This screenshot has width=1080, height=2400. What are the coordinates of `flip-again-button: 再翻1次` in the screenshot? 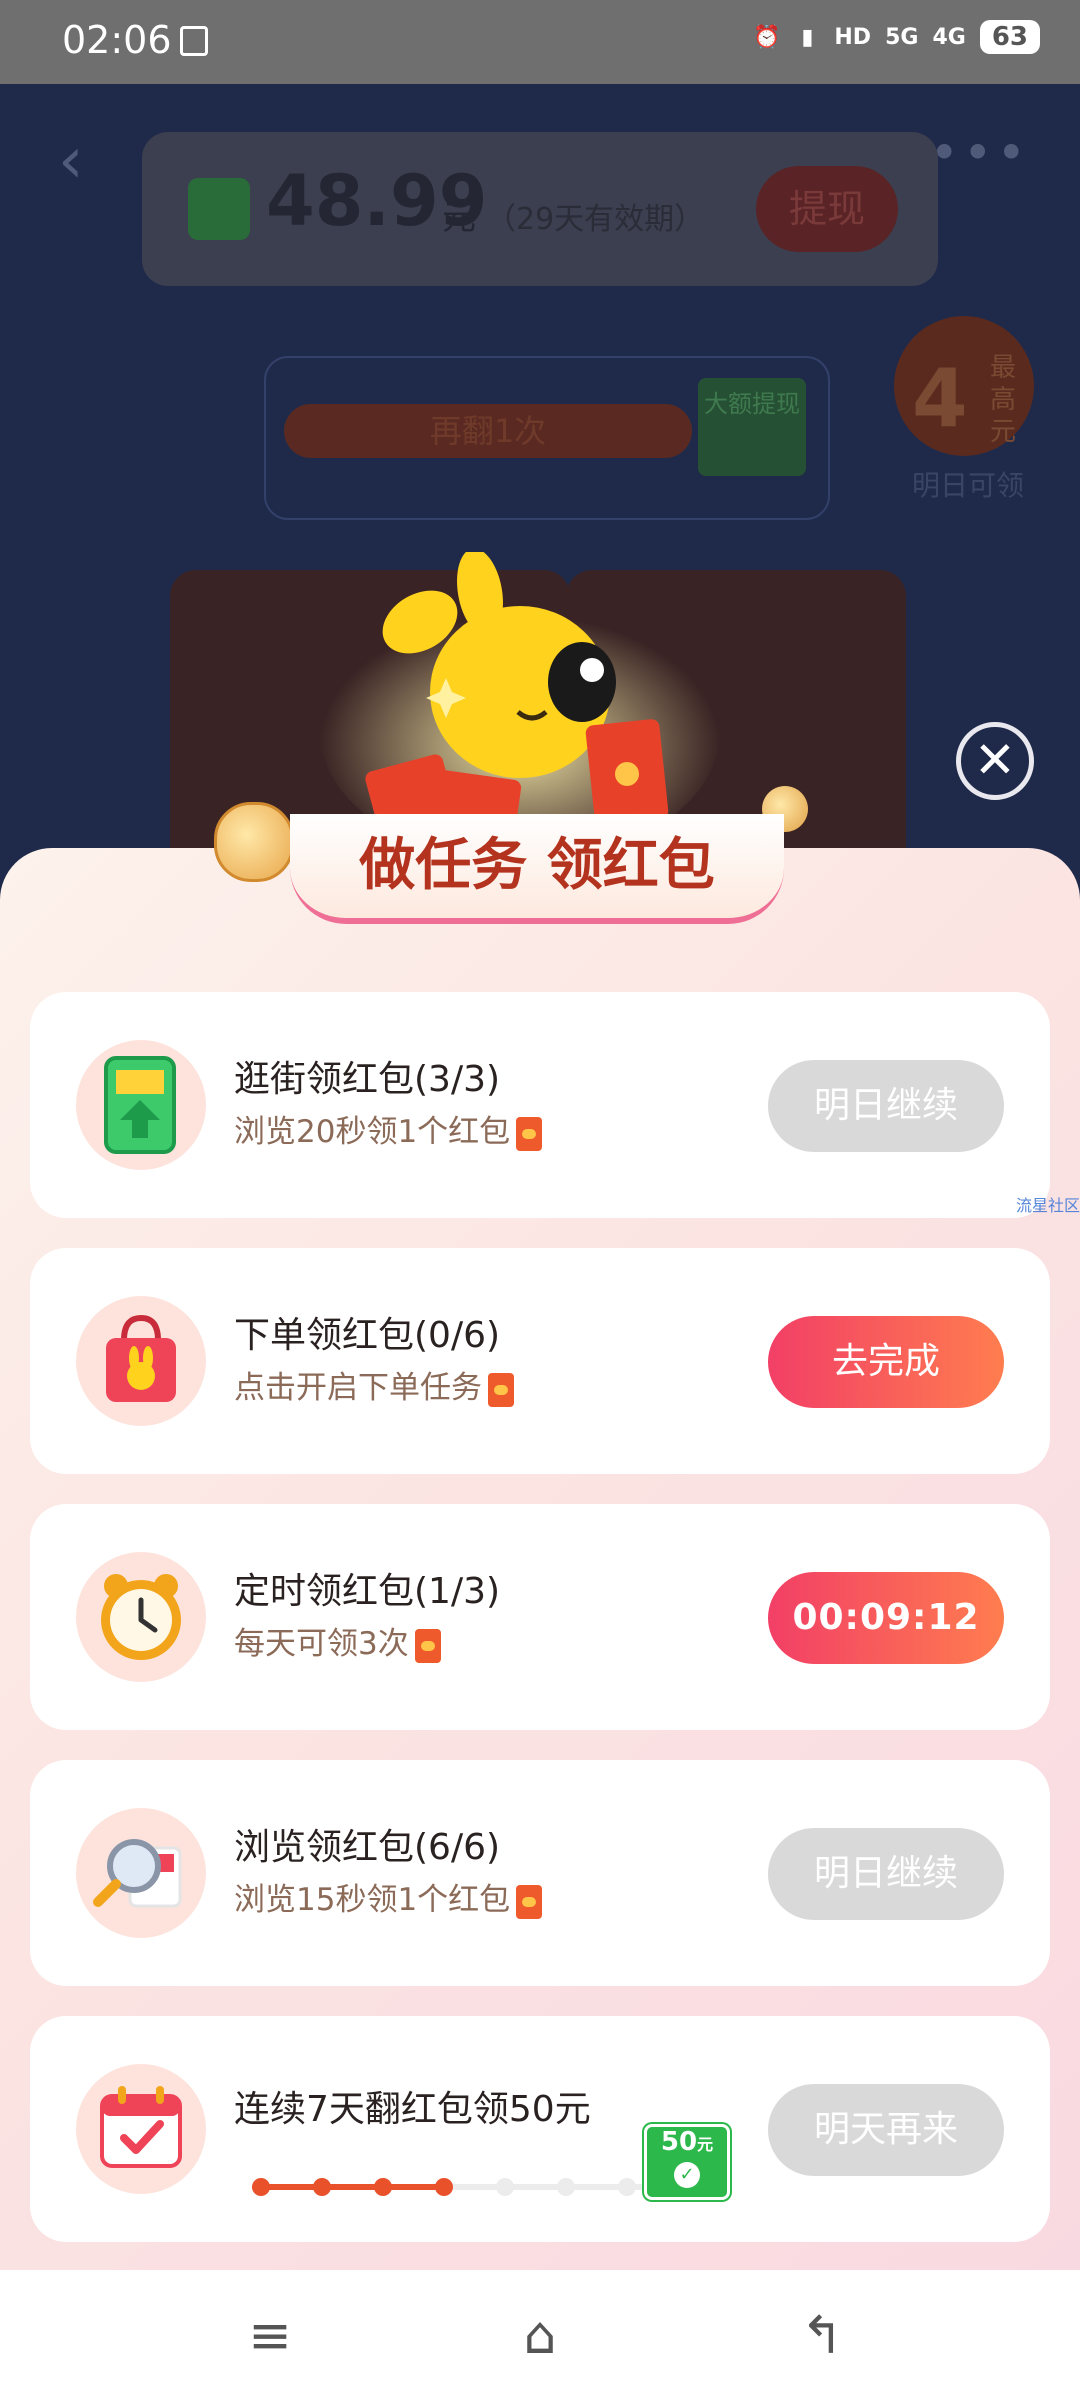 It's located at (488, 431).